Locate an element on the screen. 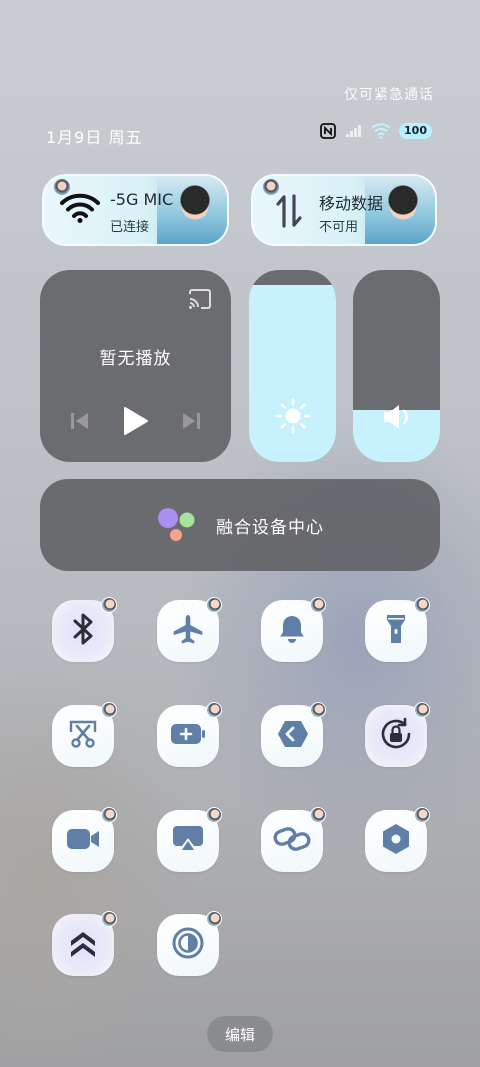  battery-level: 100 is located at coordinates (415, 131).